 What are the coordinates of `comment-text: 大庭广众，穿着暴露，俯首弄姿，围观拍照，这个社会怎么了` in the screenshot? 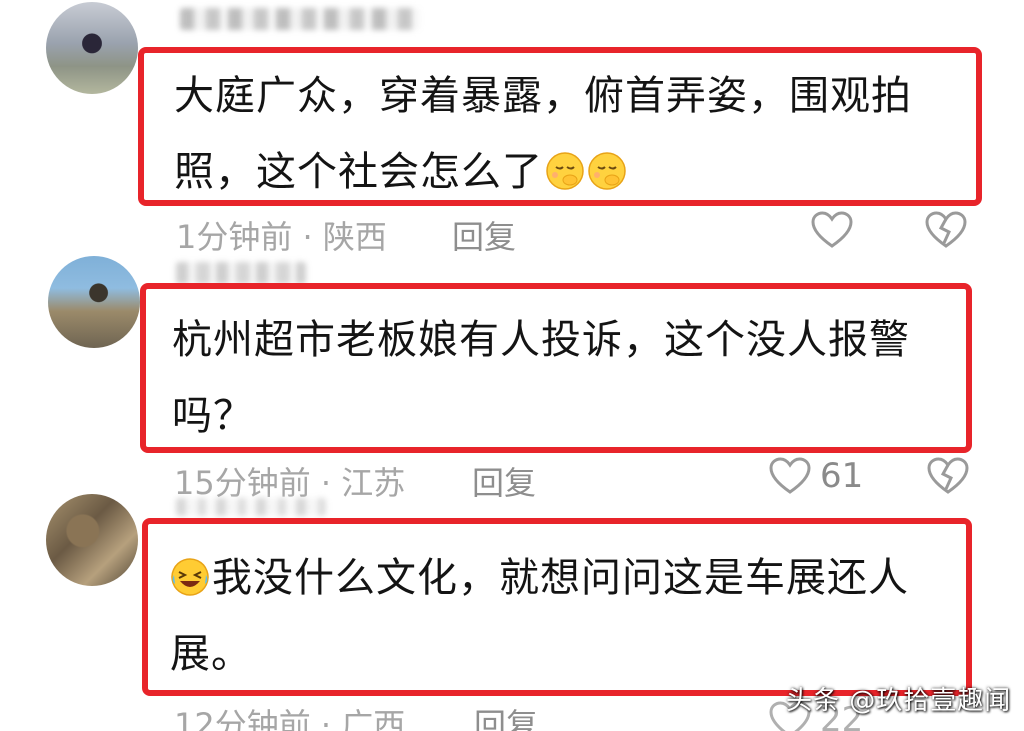 It's located at (543, 134).